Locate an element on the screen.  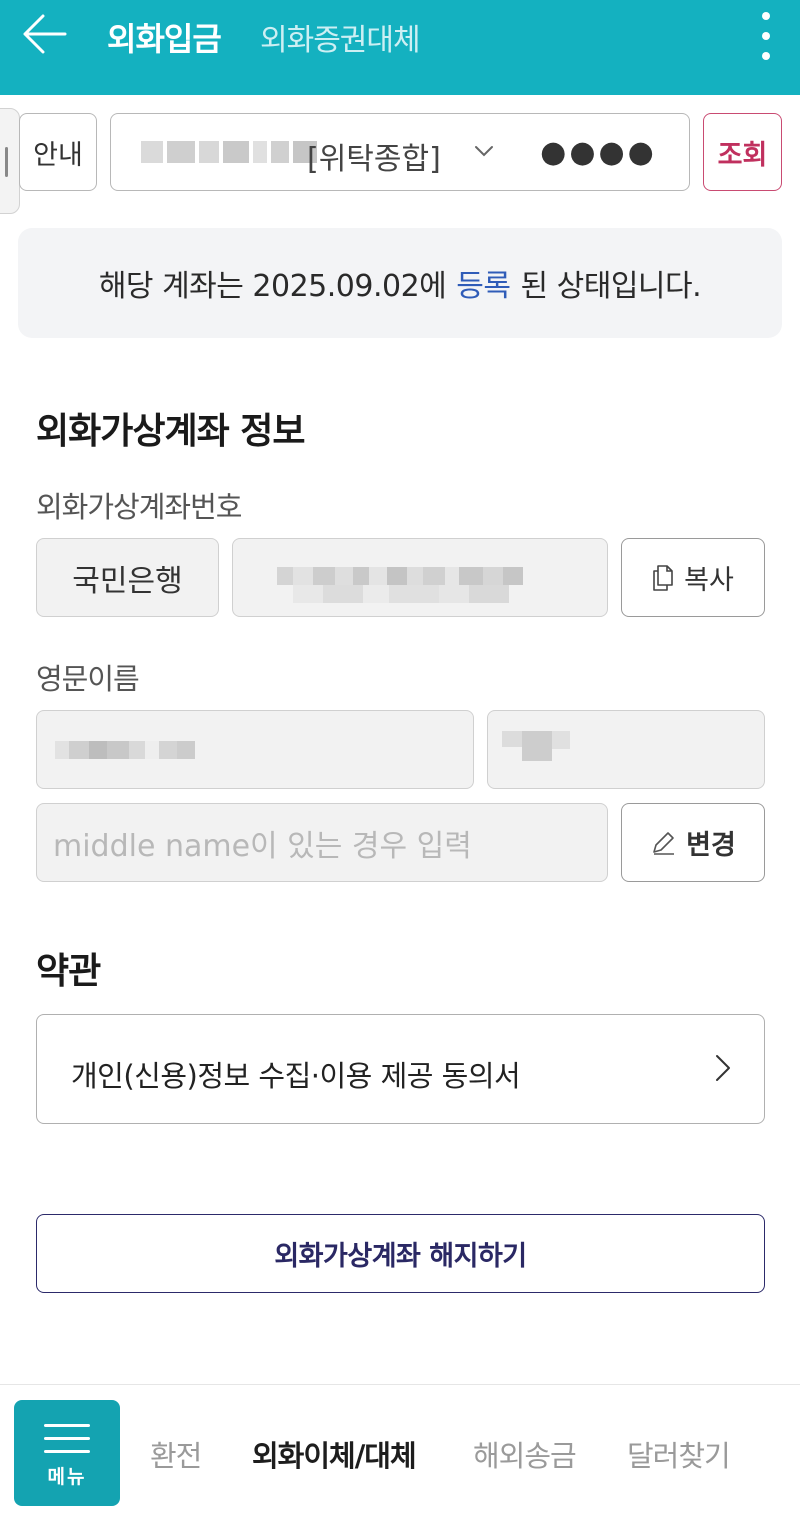
copy-icon is located at coordinates (663, 577).